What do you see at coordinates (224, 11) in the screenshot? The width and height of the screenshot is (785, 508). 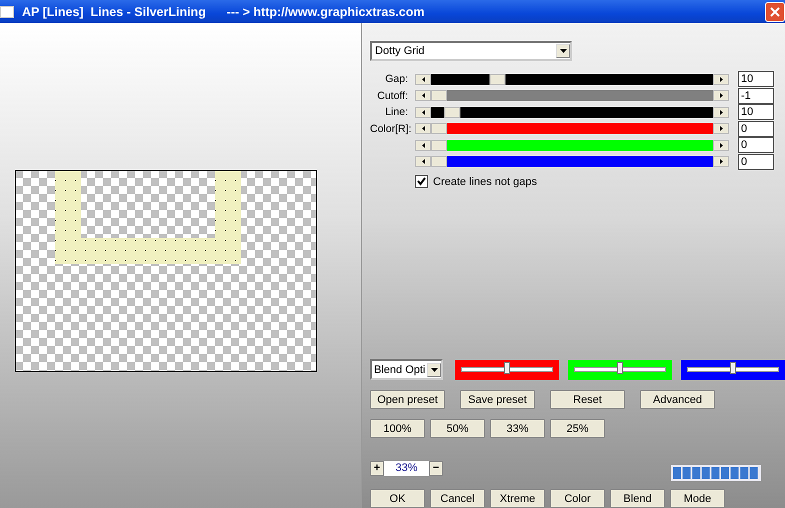 I see `window-title: AP [Lines] Lines - SilverLining --- > http://www.graphicxtras.com` at bounding box center [224, 11].